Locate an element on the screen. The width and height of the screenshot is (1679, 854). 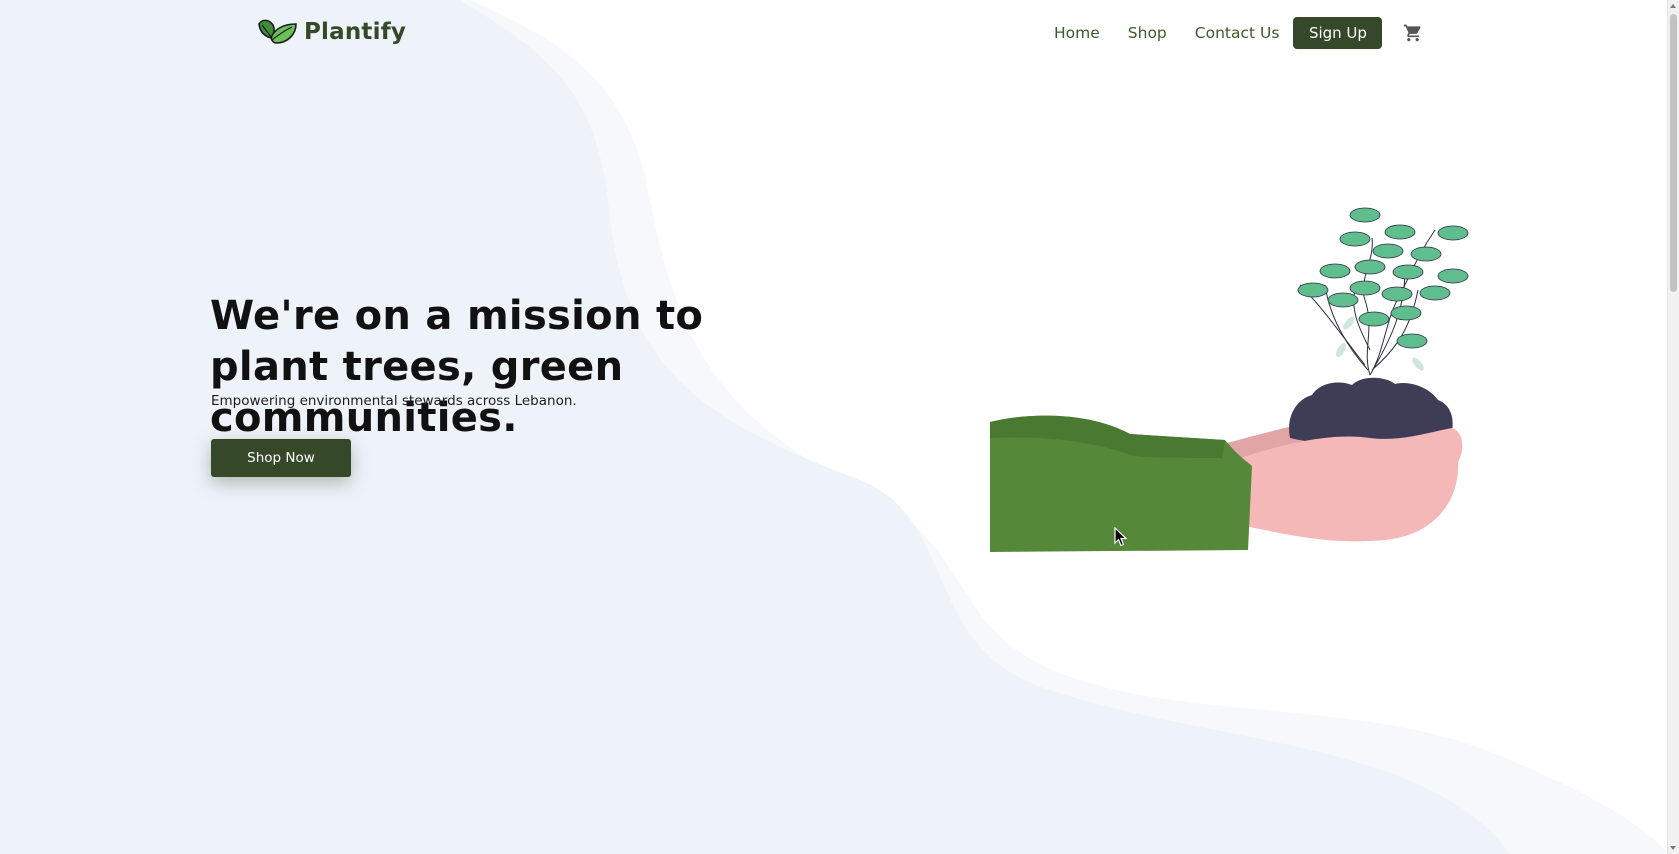
scroll-up-arrow-icon is located at coordinates (1673, 6).